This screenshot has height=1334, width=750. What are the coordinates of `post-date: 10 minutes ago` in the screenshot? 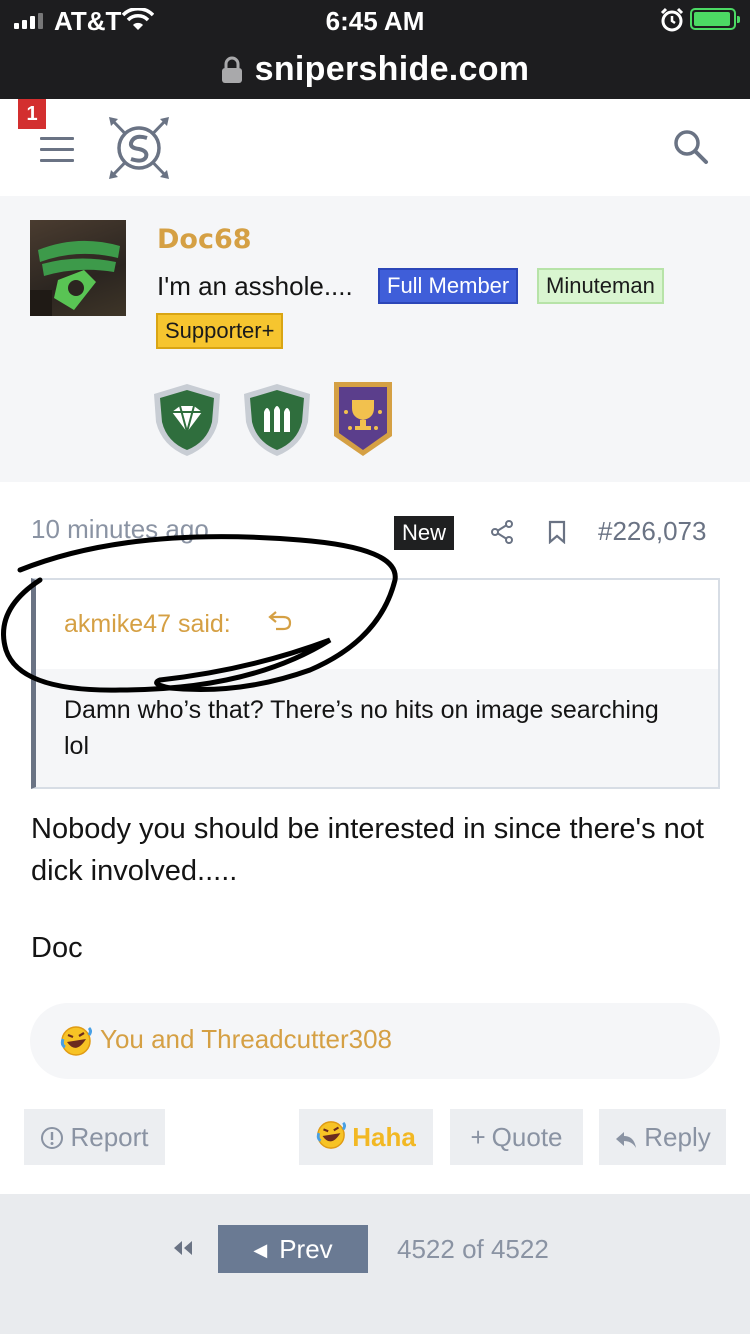 It's located at (120, 529).